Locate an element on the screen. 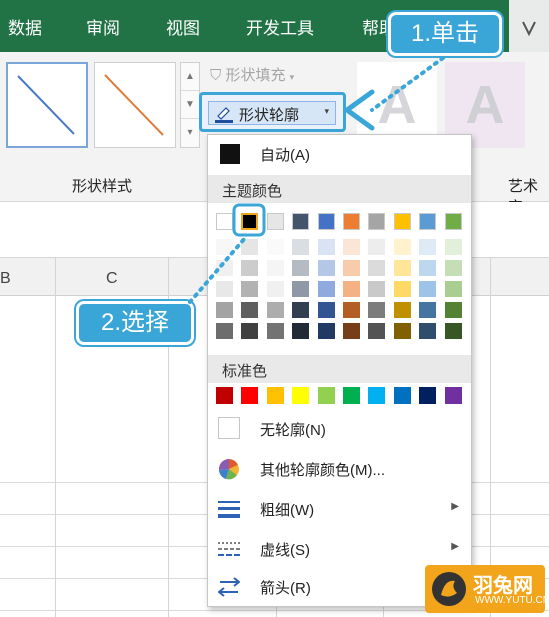 The height and width of the screenshot is (617, 549). watermark-title: 羽兔网 is located at coordinates (503, 586).